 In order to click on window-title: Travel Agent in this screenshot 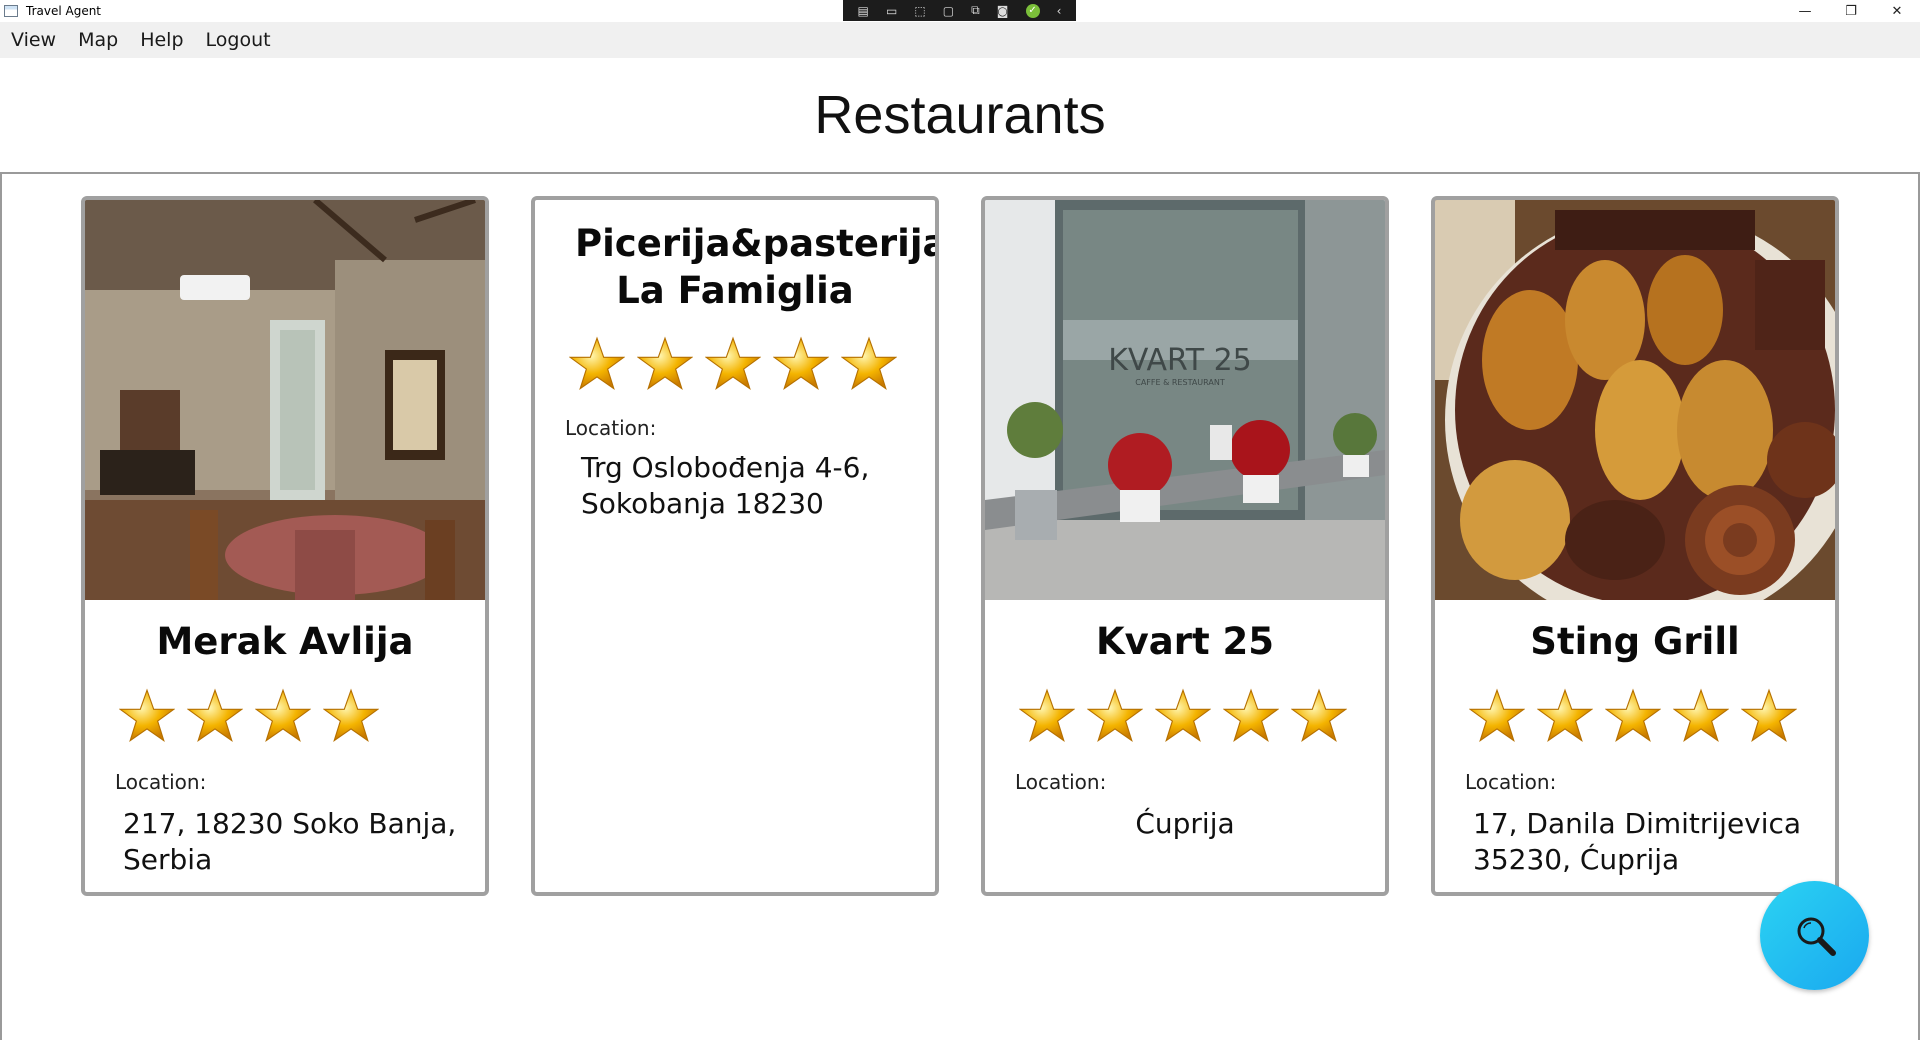, I will do `click(64, 11)`.